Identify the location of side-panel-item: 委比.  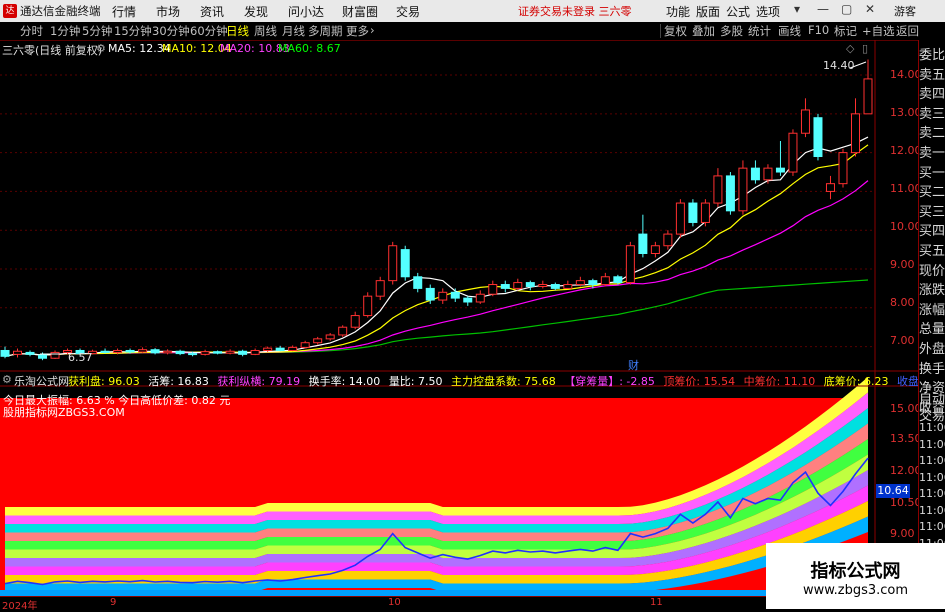
(932, 53).